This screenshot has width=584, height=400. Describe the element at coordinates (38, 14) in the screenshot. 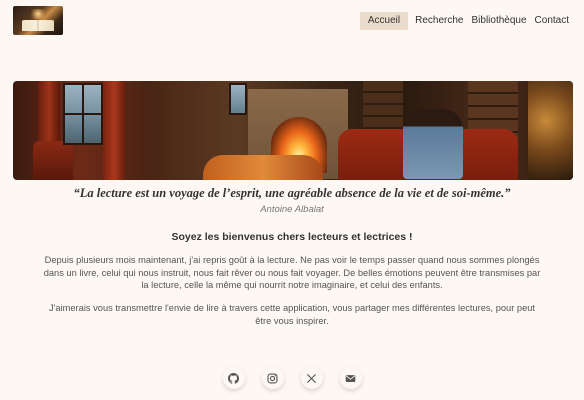

I see `logo-glow` at that location.